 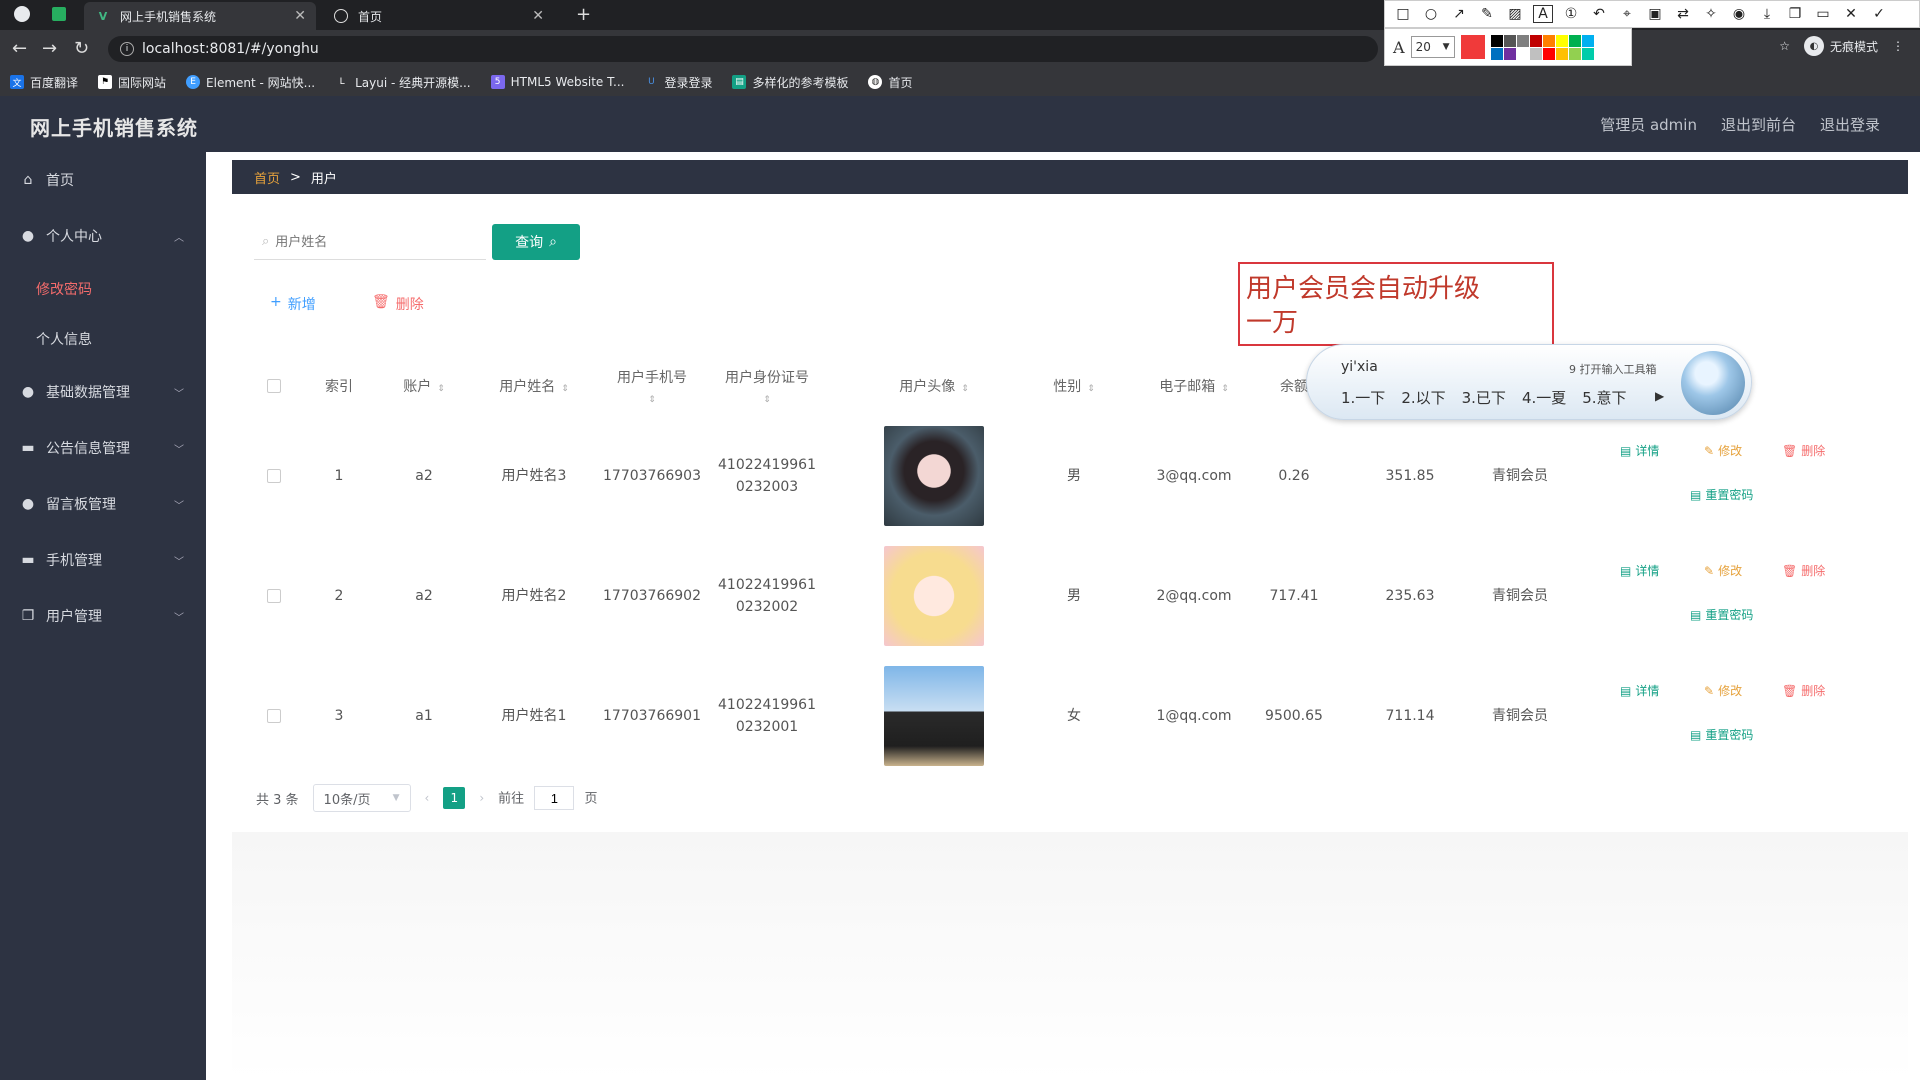 I want to click on annotation-text-box: 用户会员会自动升级 一万, so click(x=1396, y=304).